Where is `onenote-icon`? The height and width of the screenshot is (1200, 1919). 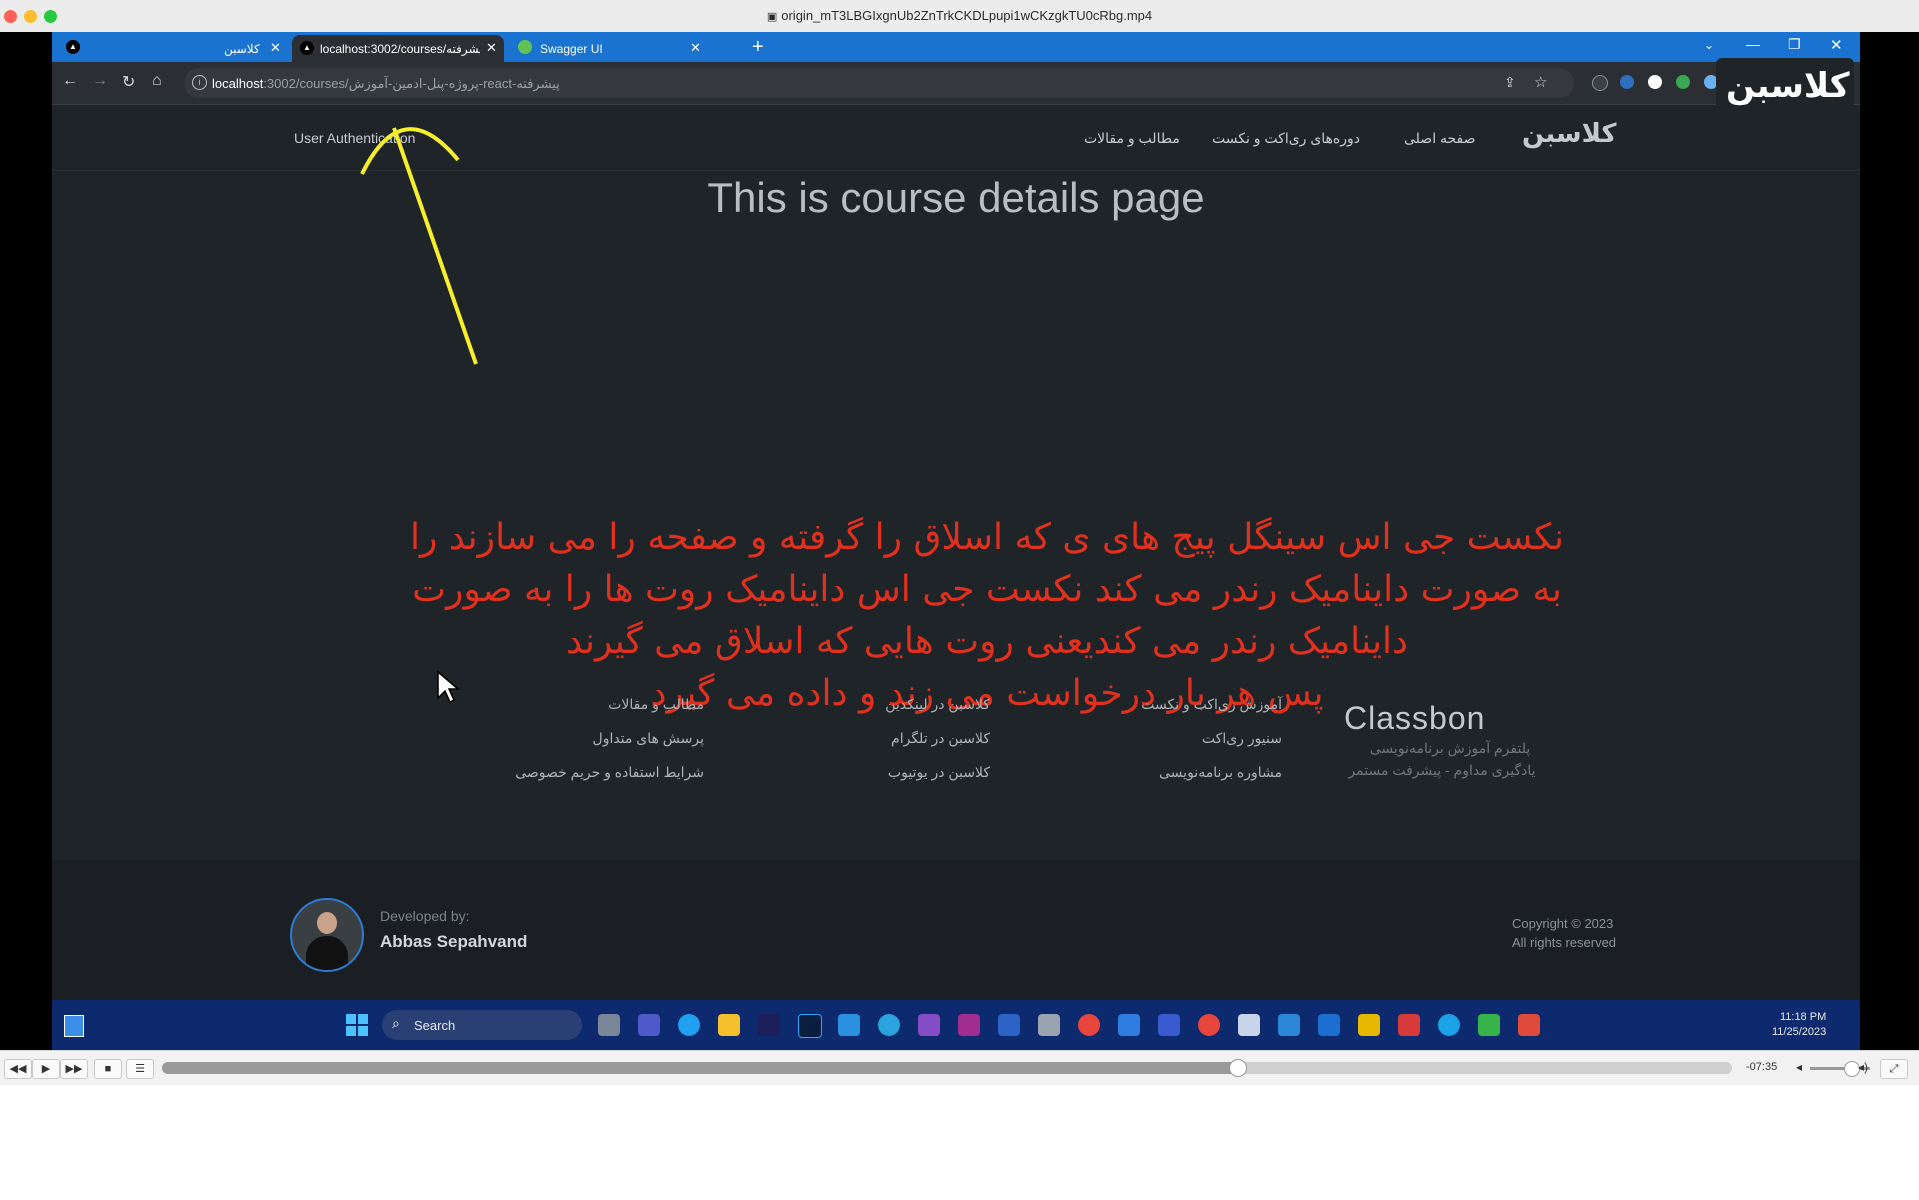
onenote-icon is located at coordinates (969, 1025).